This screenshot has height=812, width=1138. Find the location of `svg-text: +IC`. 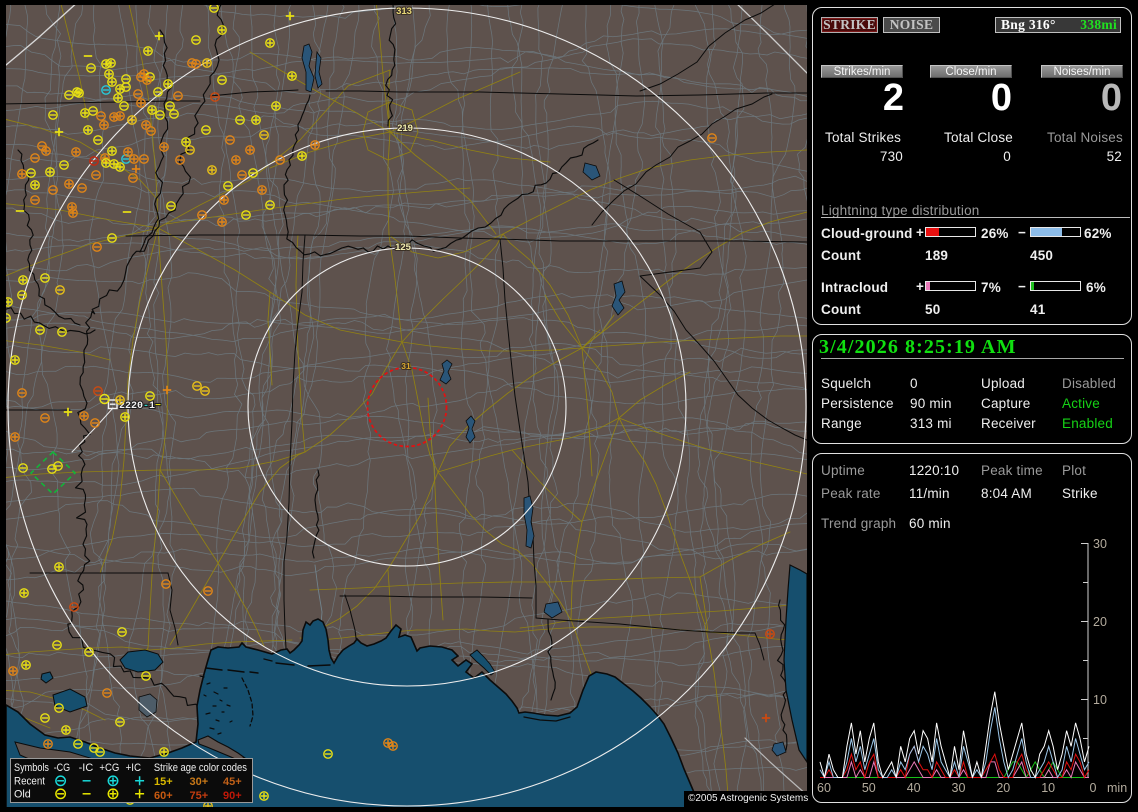

svg-text: +IC is located at coordinates (134, 768).